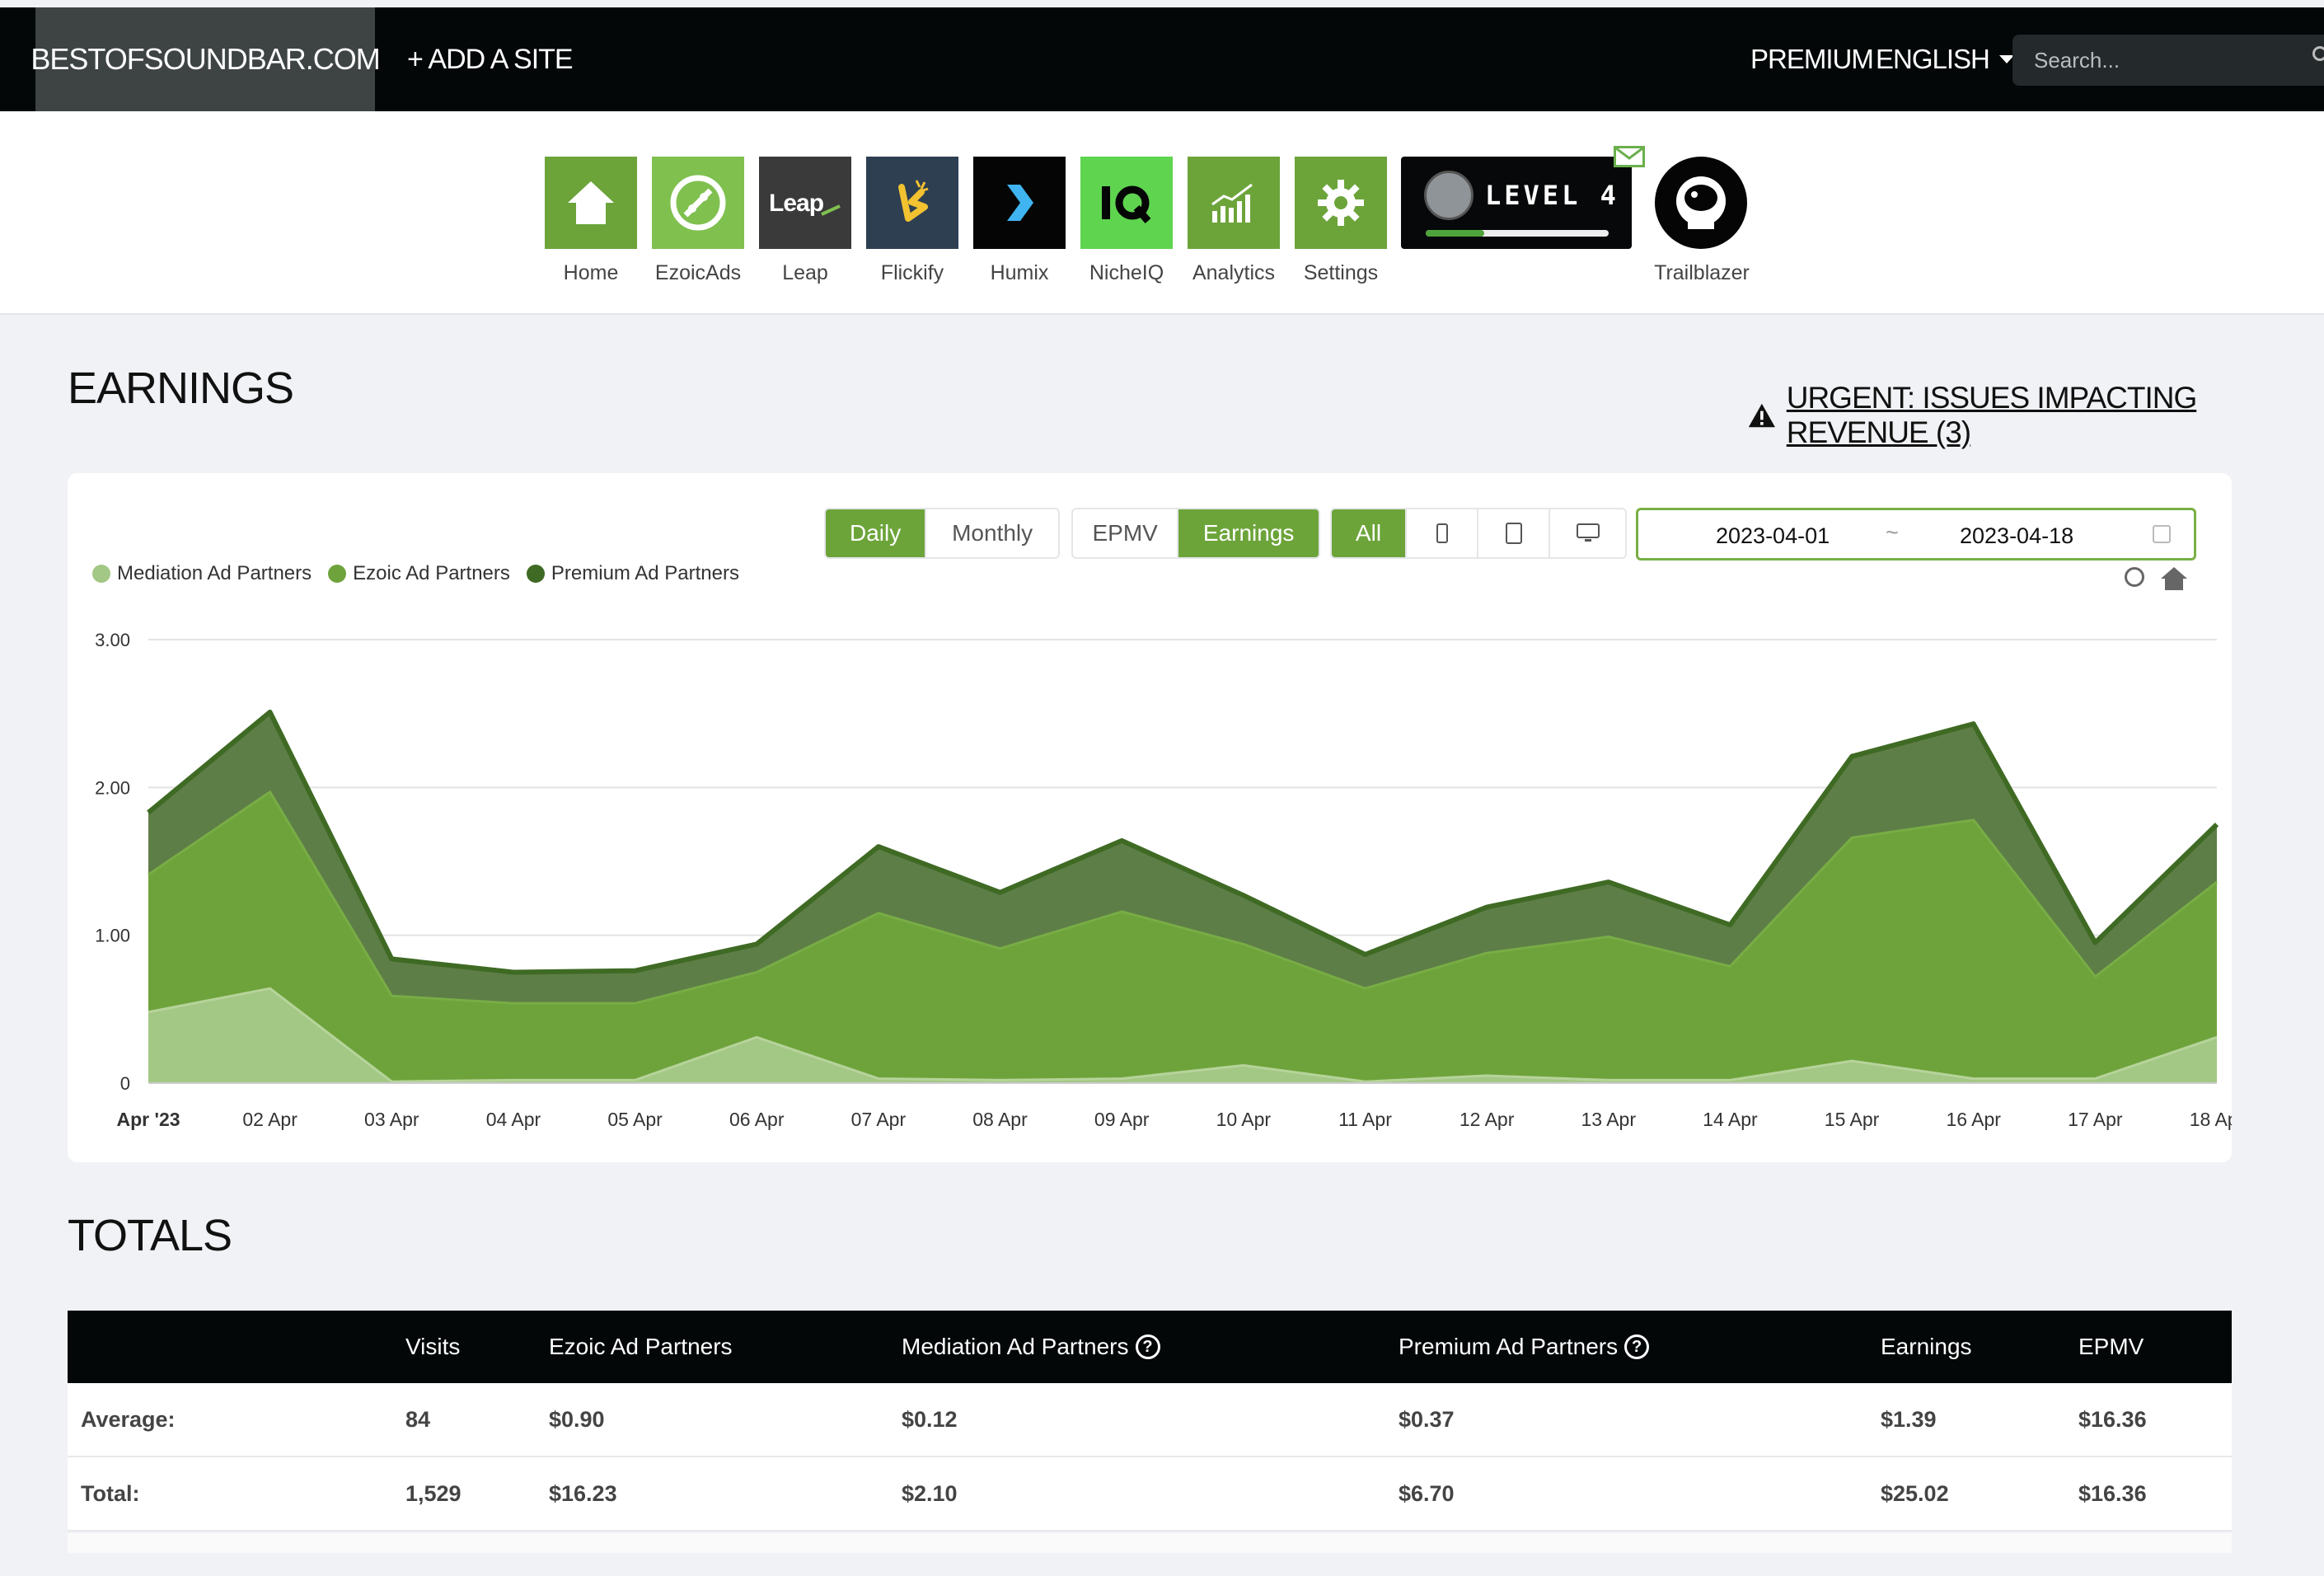  I want to click on table-cell: $6.70, so click(1427, 1493).